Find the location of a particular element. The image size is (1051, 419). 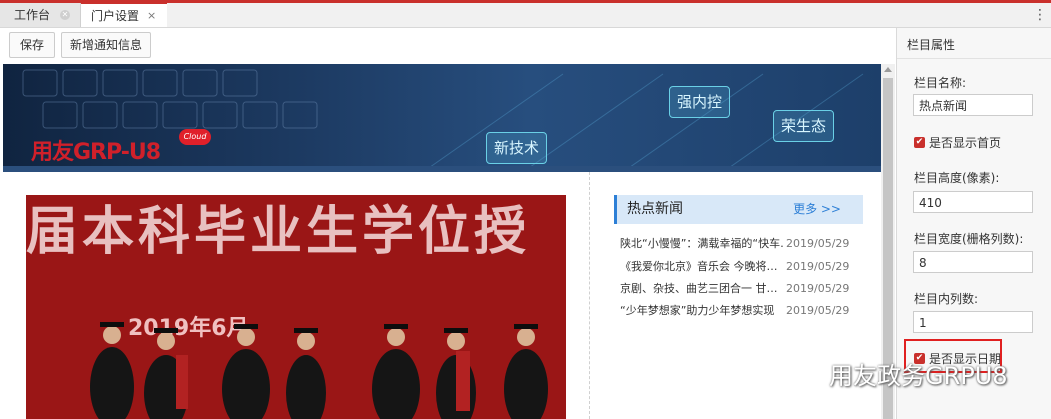

wechat-icon is located at coordinates (804, 370).